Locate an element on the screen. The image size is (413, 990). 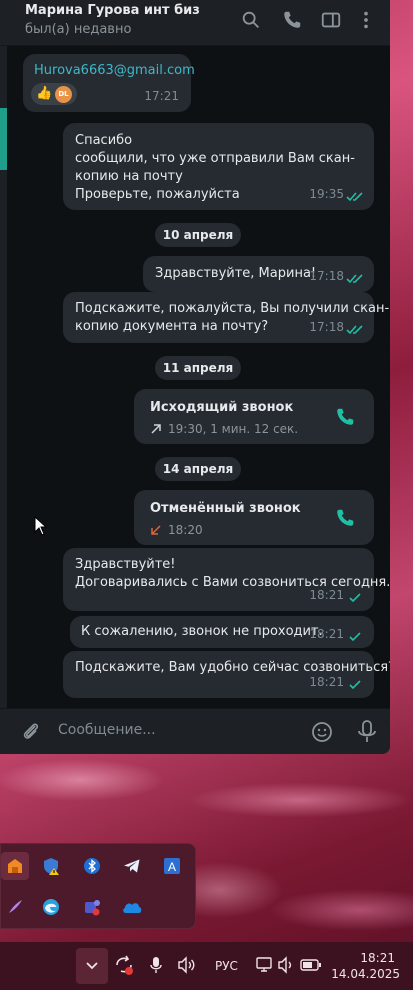
translator-icon: A is located at coordinates (172, 866).